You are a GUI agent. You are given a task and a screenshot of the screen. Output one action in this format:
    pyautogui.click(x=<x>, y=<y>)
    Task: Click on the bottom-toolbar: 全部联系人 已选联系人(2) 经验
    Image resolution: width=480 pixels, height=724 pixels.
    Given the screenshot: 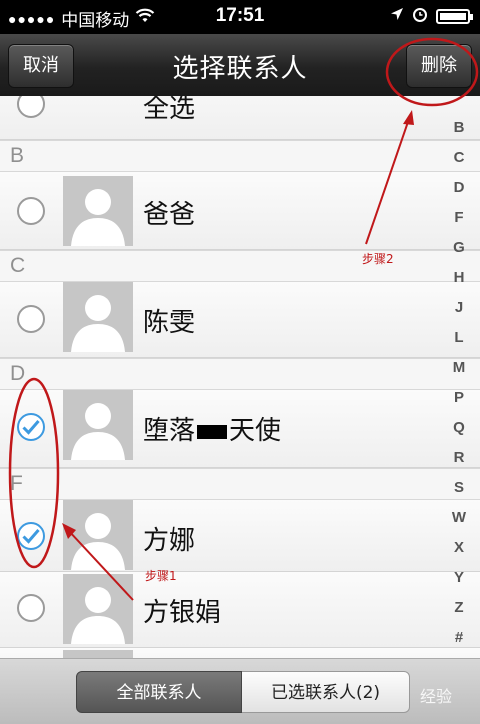 What is the action you would take?
    pyautogui.click(x=240, y=691)
    